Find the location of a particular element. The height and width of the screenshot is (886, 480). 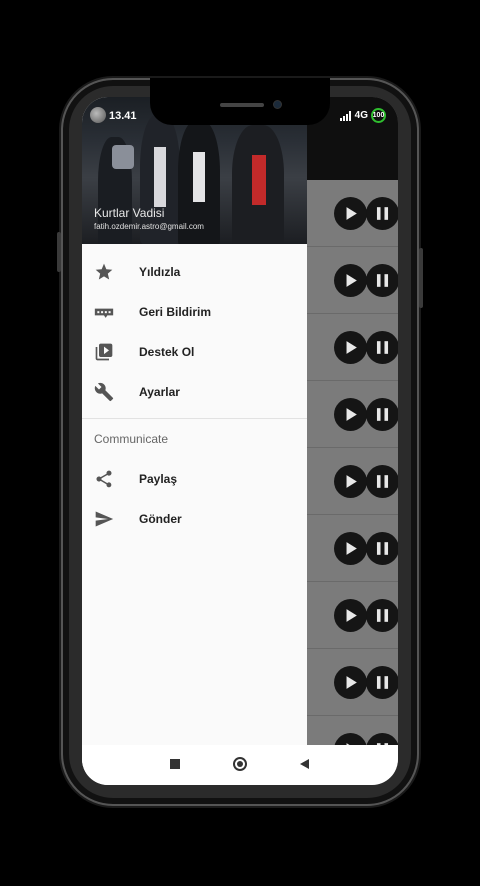

send-icon is located at coordinates (104, 519).